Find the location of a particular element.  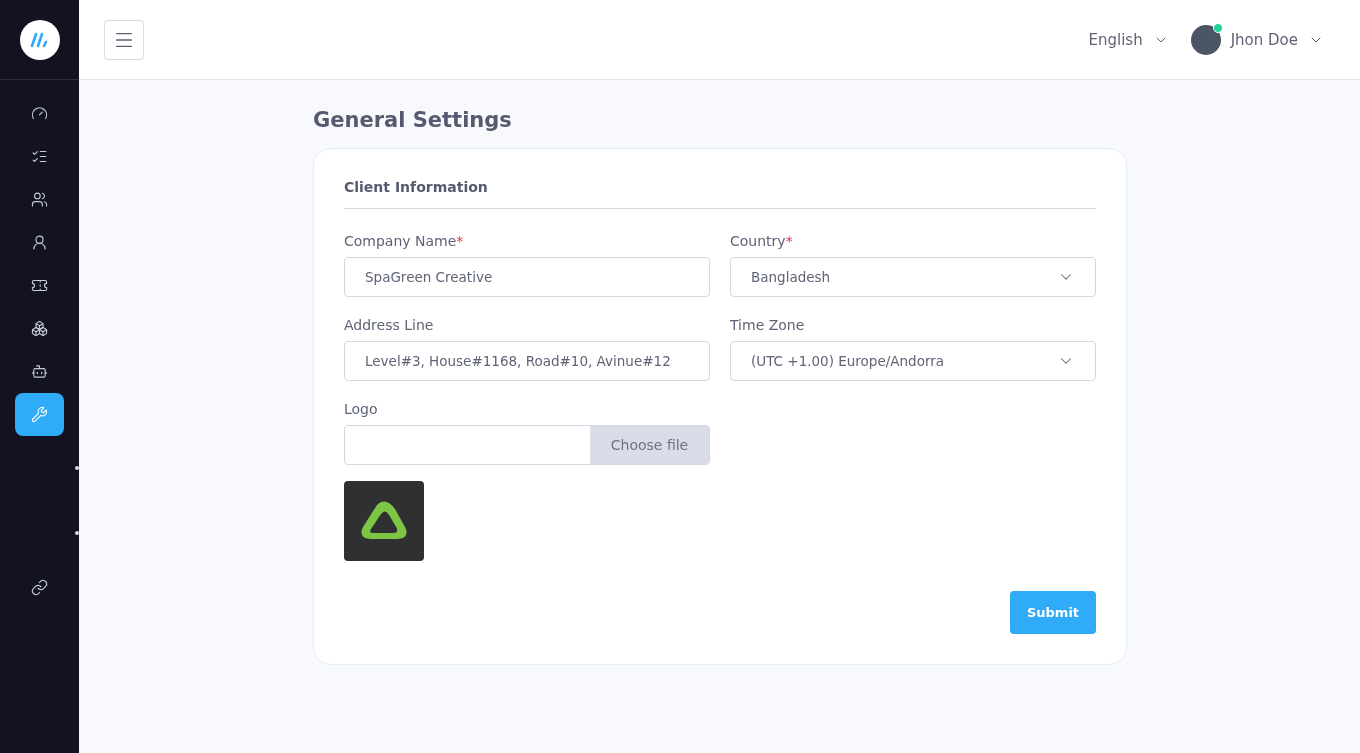

checklist-icon is located at coordinates (39, 156).